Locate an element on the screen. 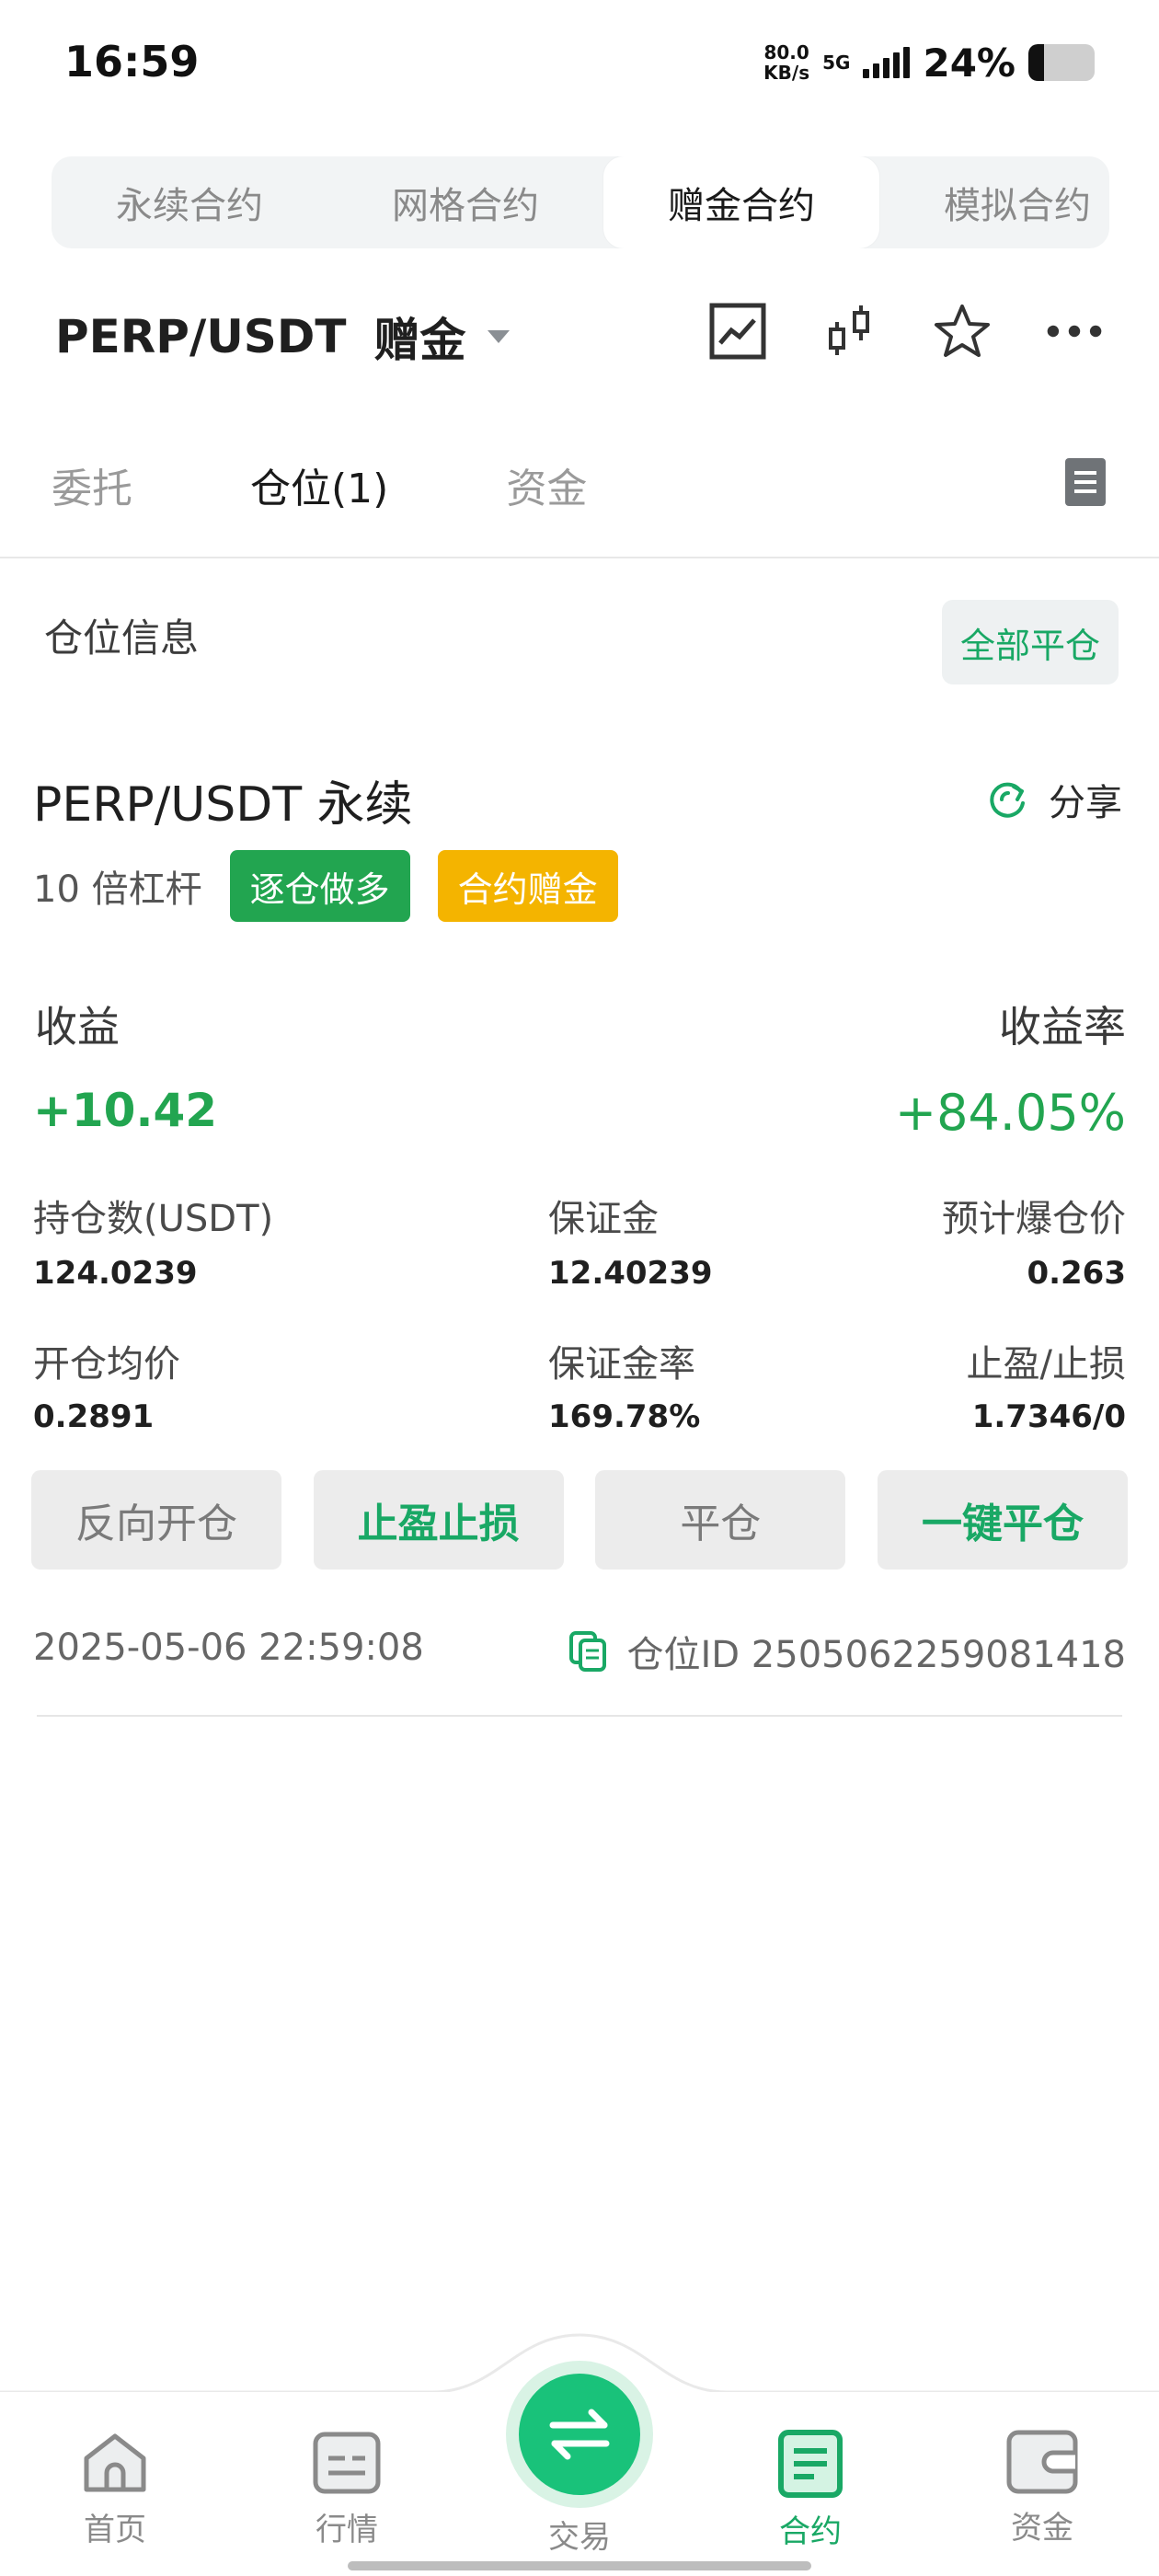  close-all-button: 全部平仓 is located at coordinates (1030, 642).